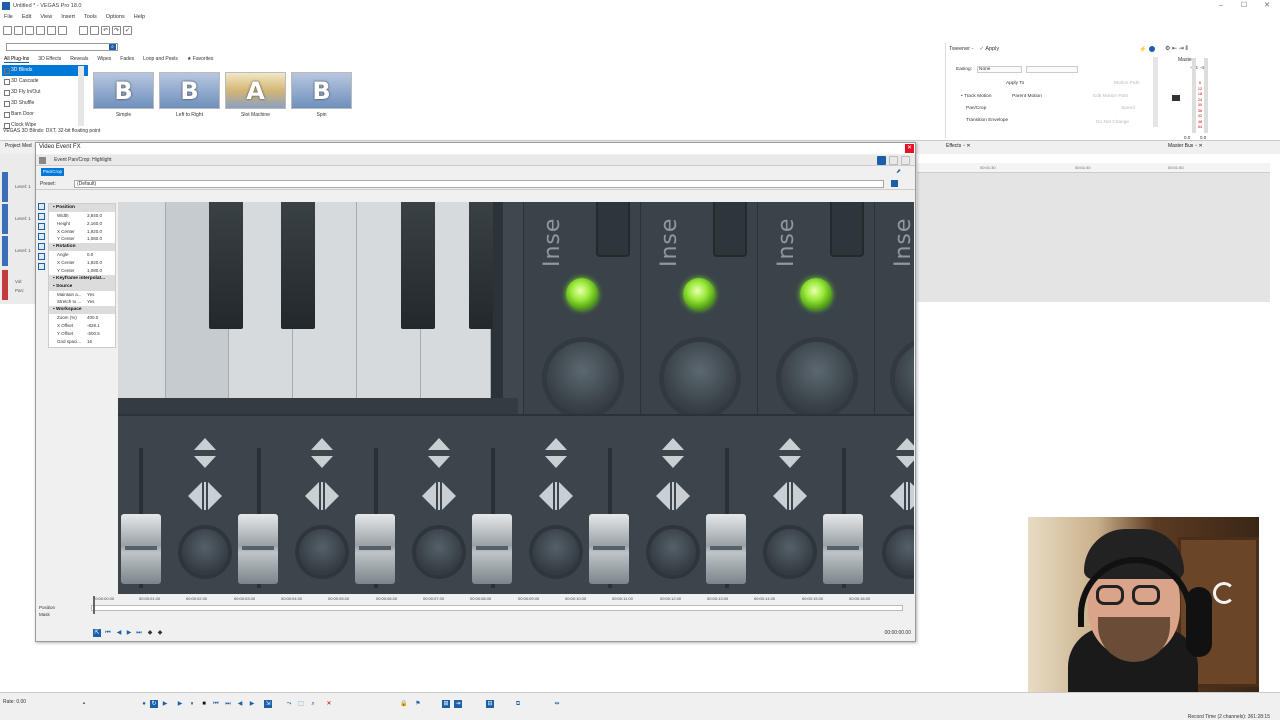 Image resolution: width=1280 pixels, height=720 pixels. I want to click on record-icon: ●, so click(144, 704).